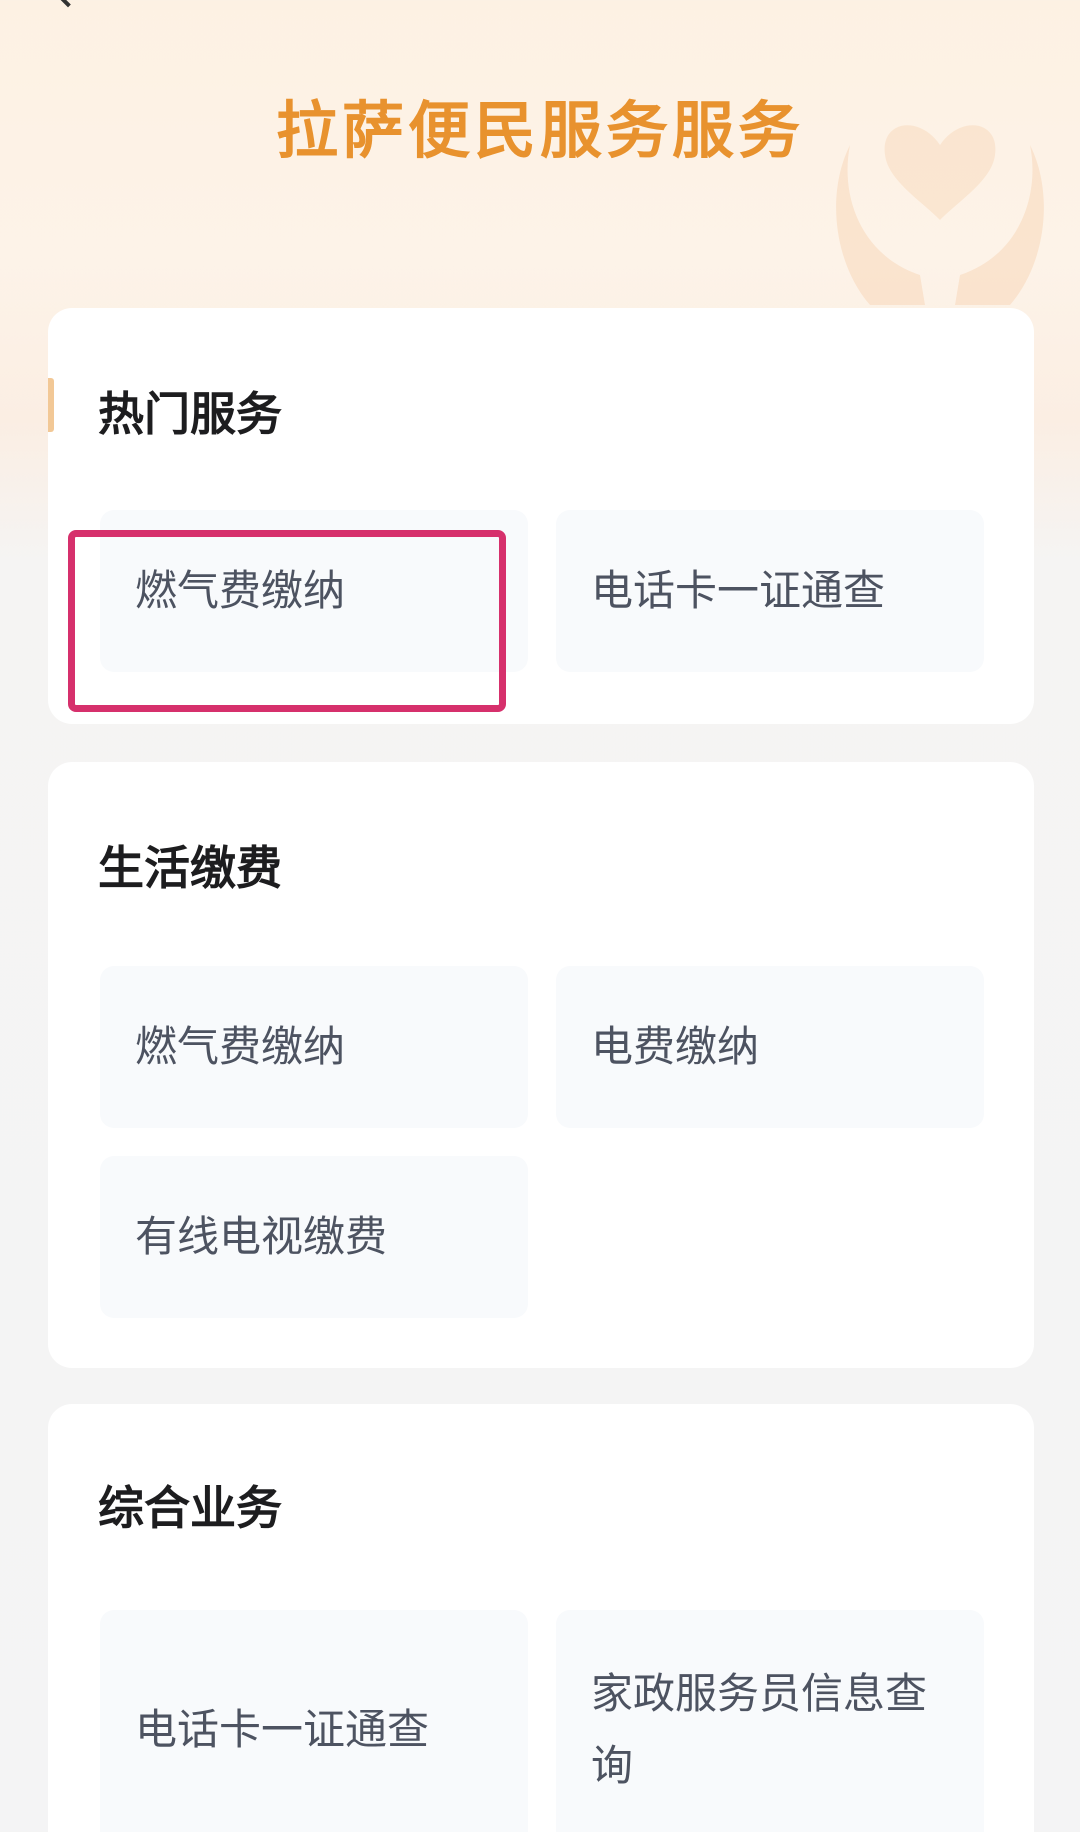 This screenshot has width=1080, height=1832. I want to click on section-accent-bar, so click(51, 405).